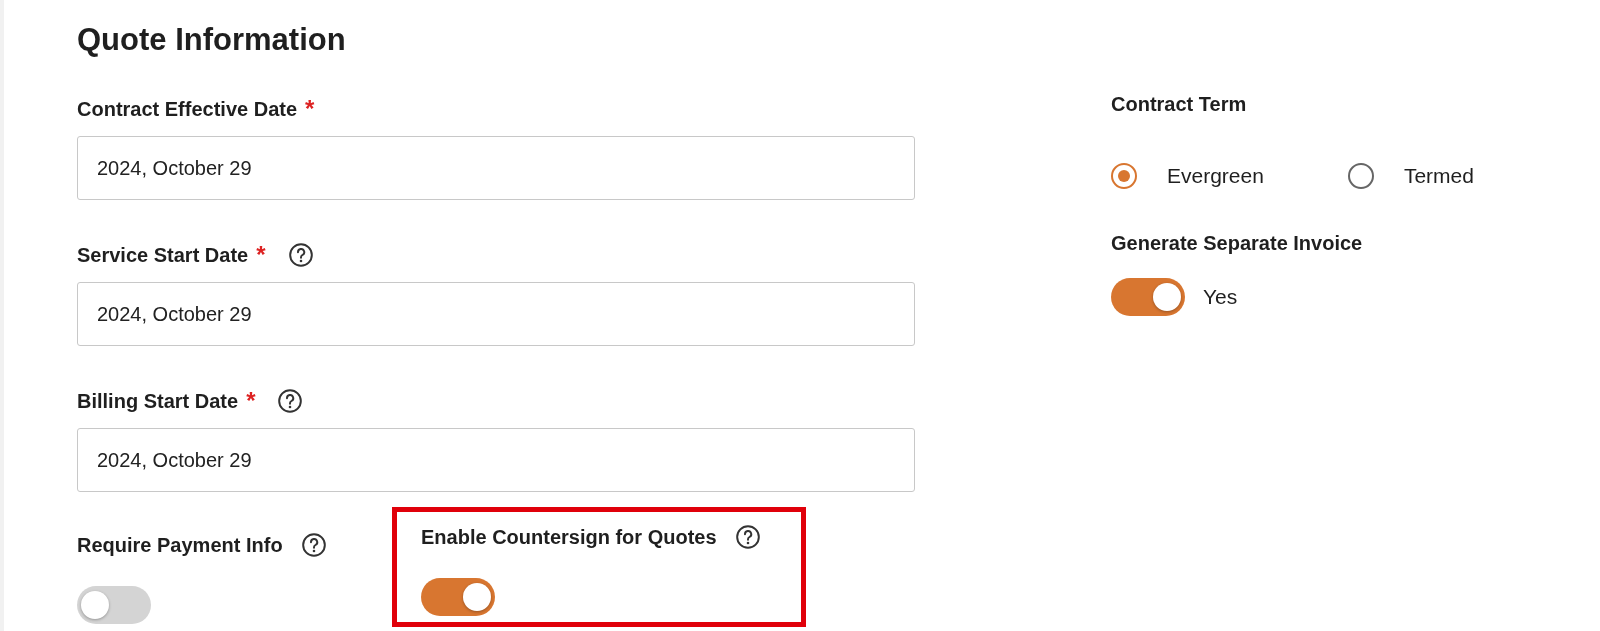 The width and height of the screenshot is (1600, 631). I want to click on radio-label: Termed, so click(1438, 176).